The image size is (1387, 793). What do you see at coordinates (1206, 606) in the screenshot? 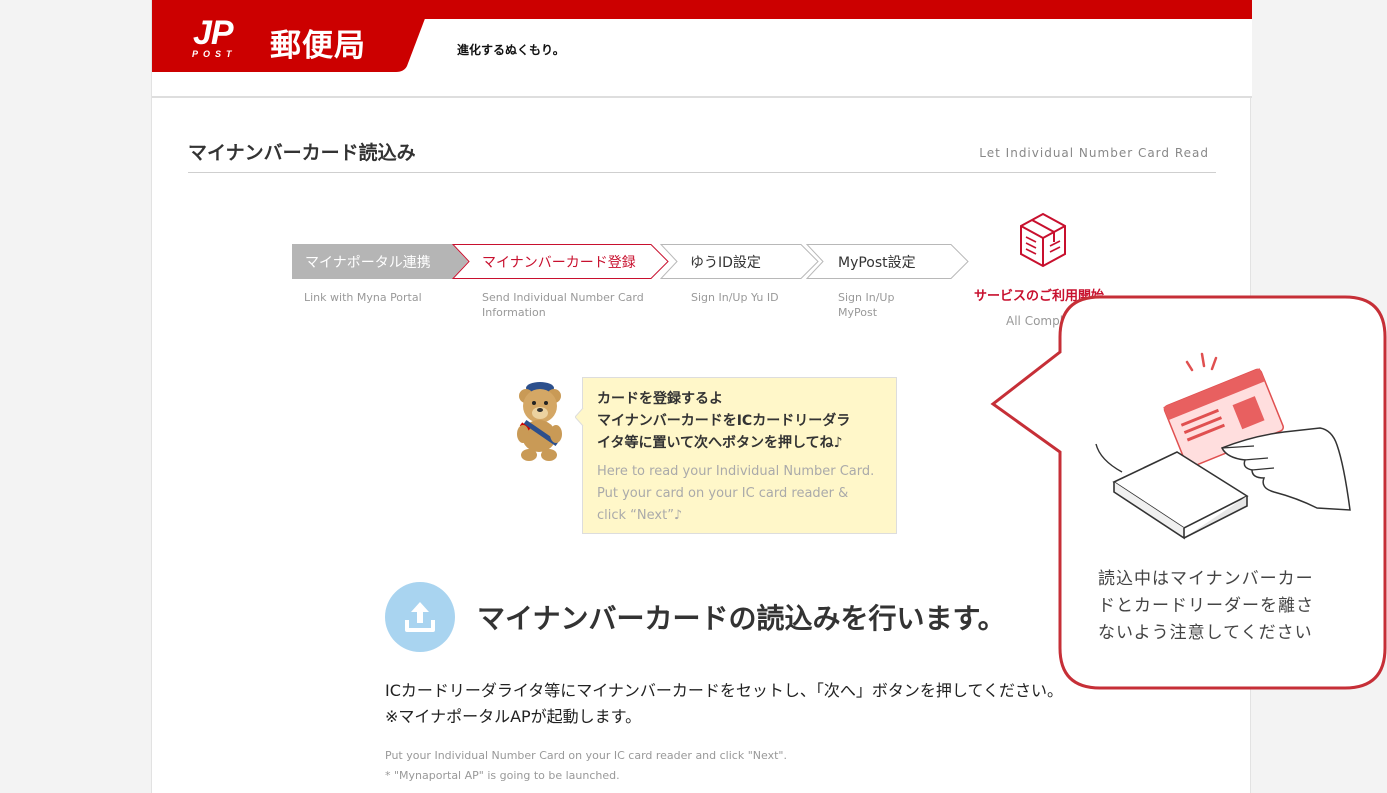
I see `callout-text: 読込中はマイナンバーカー ドとカードリーダーを離さ ないよう注意してください` at bounding box center [1206, 606].